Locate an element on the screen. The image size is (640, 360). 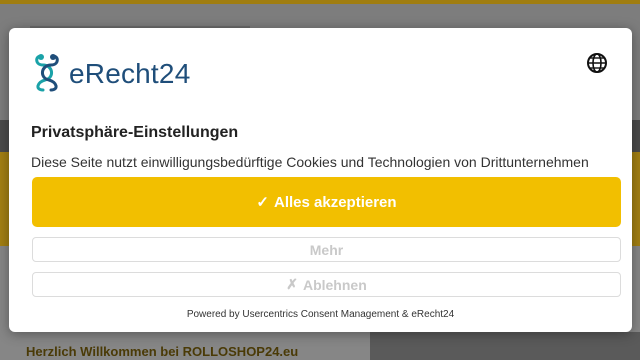
erecht24-logo: eRecht24 is located at coordinates (110, 72).